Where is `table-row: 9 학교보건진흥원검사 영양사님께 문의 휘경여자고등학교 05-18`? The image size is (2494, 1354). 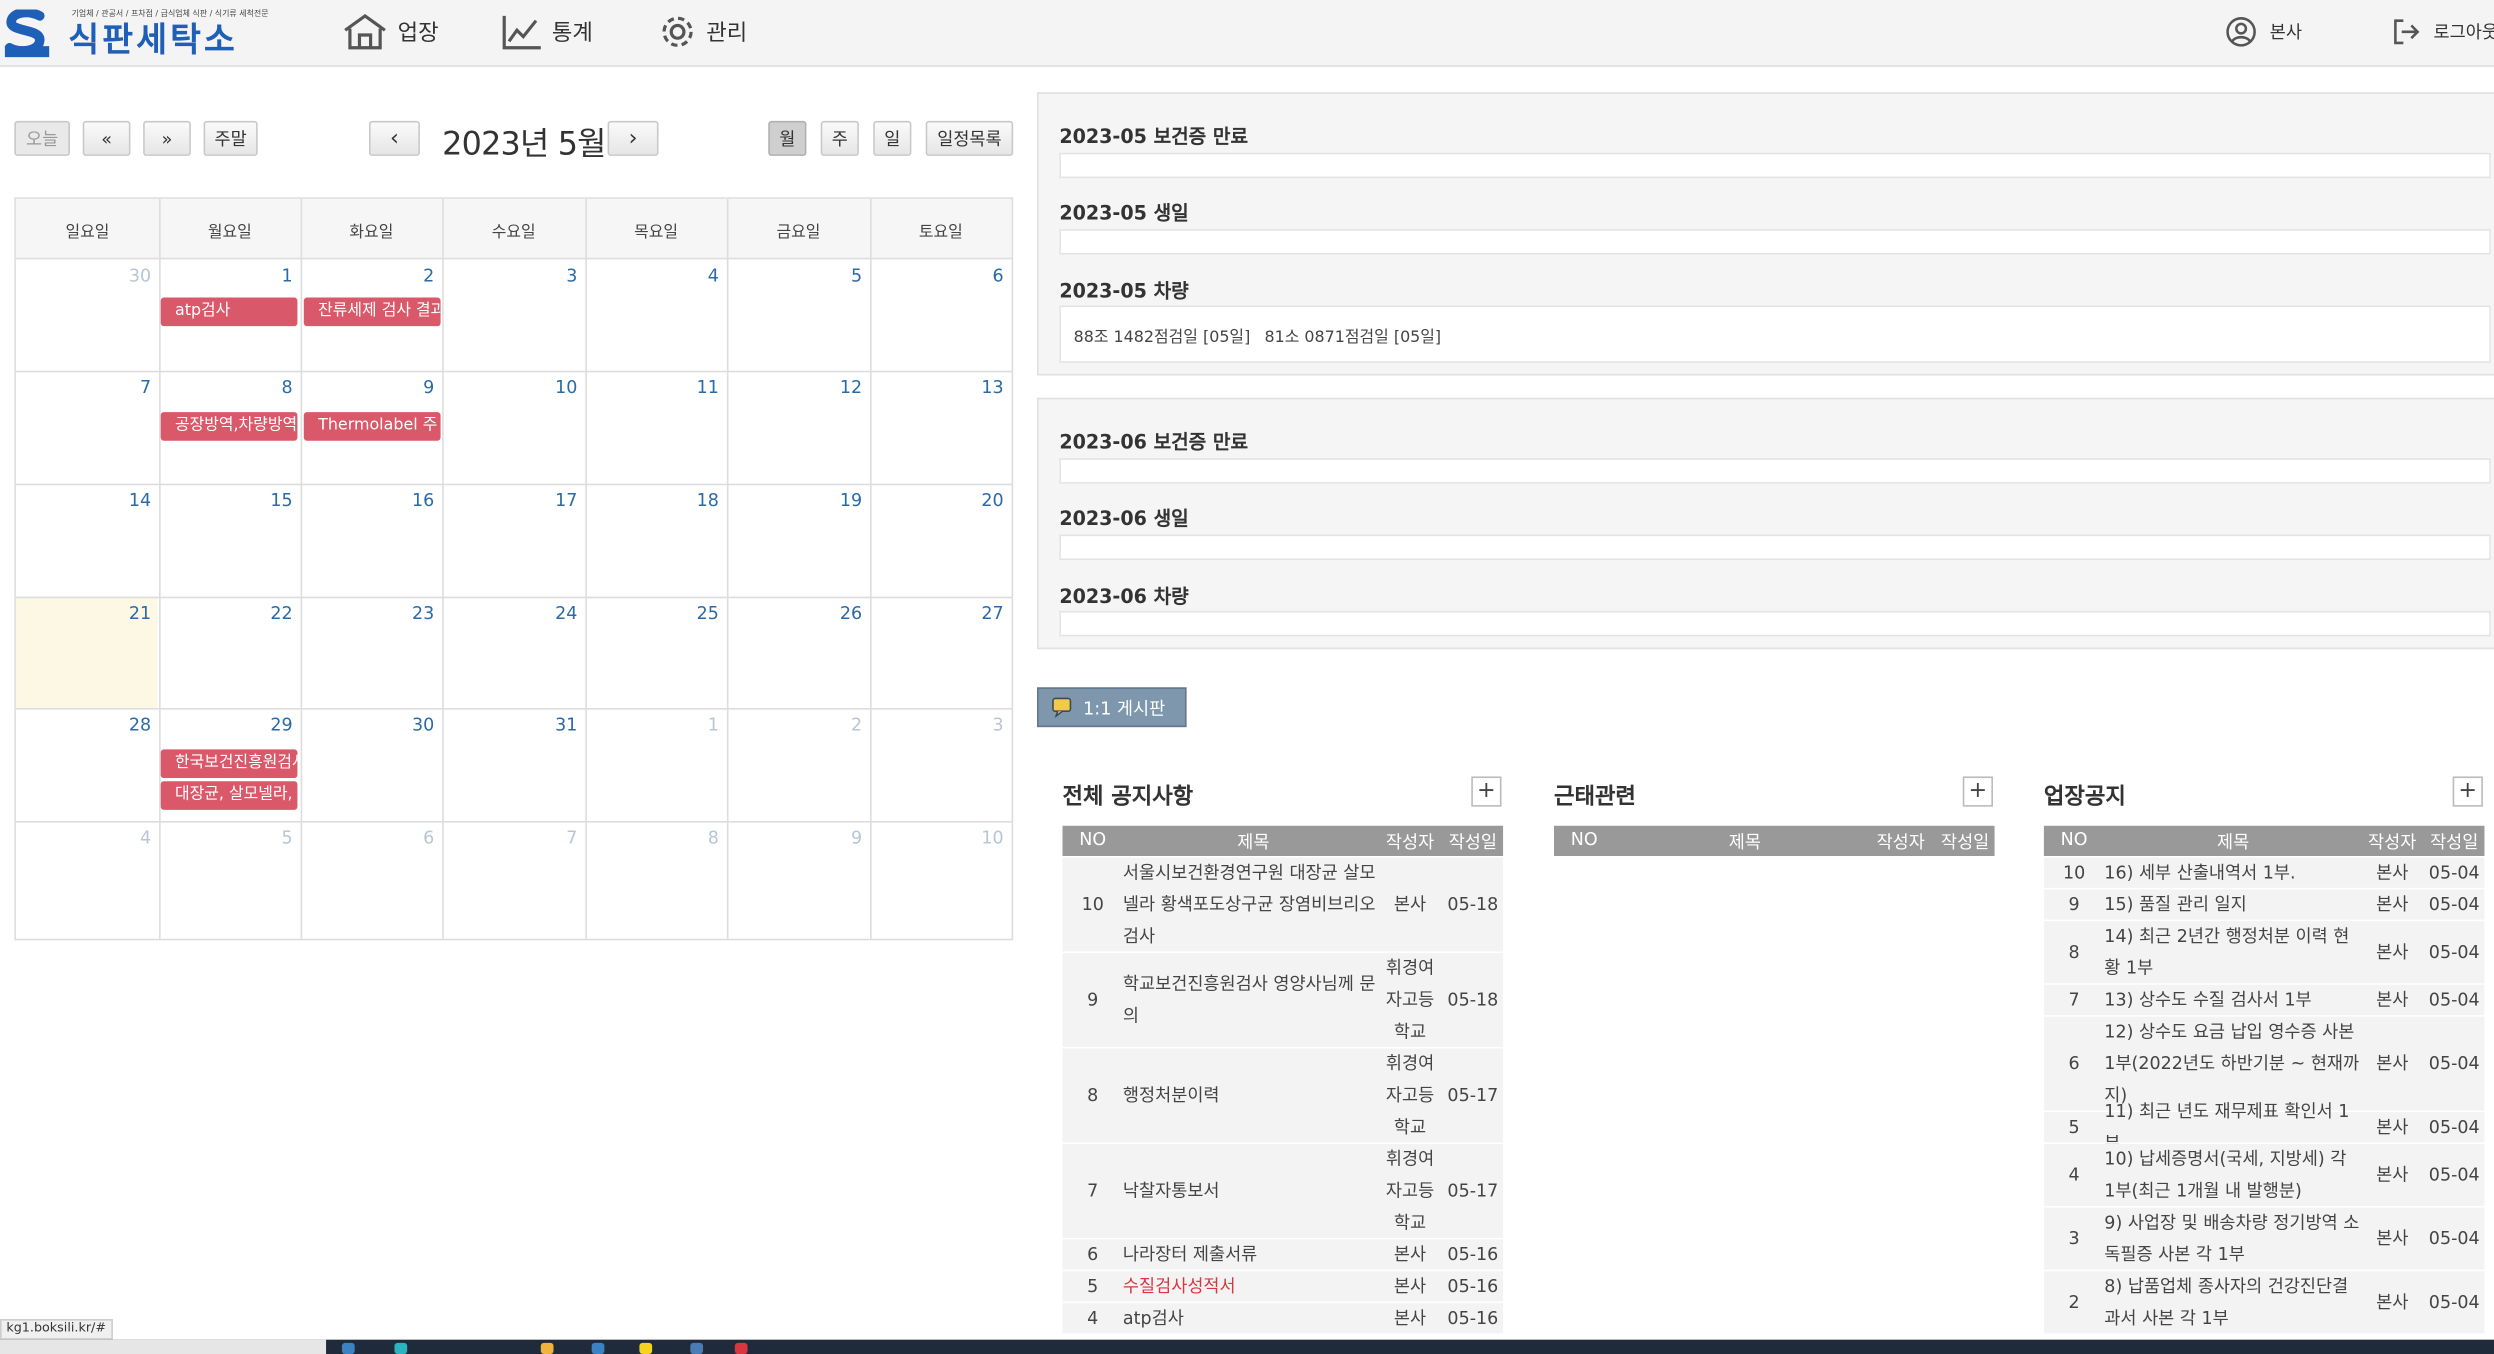
table-row: 9 학교보건진흥원검사 영양사님께 문의 휘경여자고등학교 05-18 is located at coordinates (1283, 1001).